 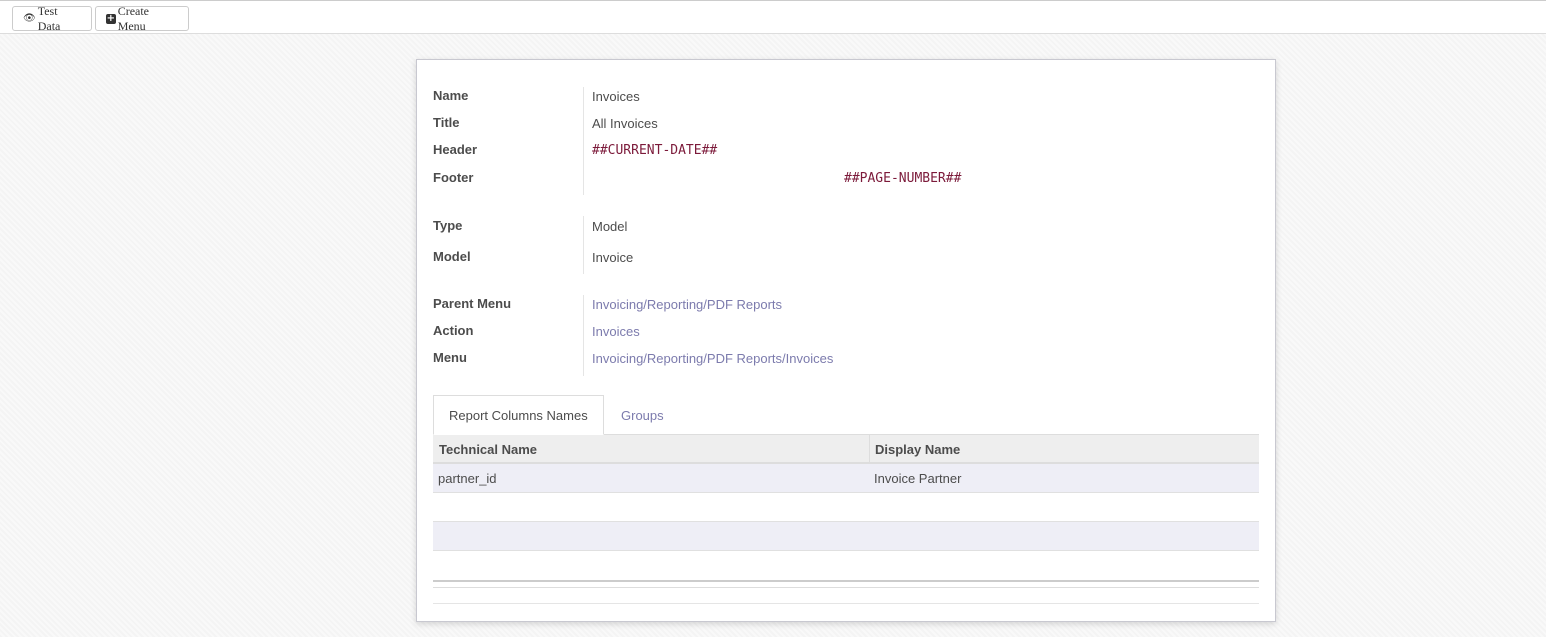 I want to click on action-link: Invoices, so click(x=616, y=331).